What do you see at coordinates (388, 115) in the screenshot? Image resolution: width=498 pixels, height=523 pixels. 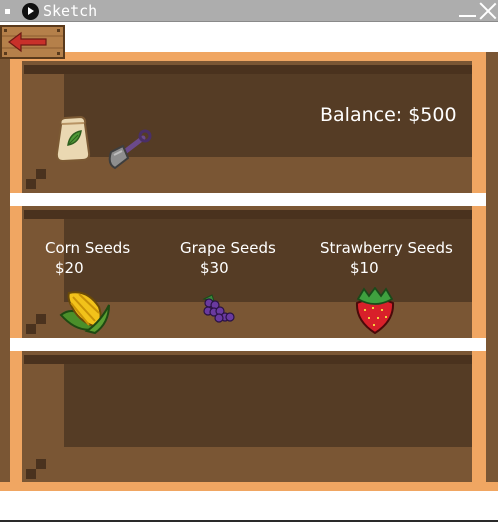 I see `balance-label: Balance: $500` at bounding box center [388, 115].